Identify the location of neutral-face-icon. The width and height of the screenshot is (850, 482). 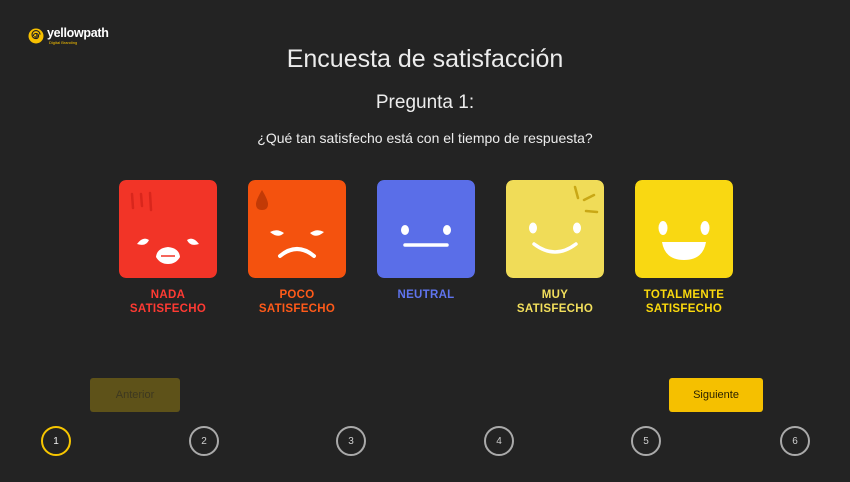
(426, 229).